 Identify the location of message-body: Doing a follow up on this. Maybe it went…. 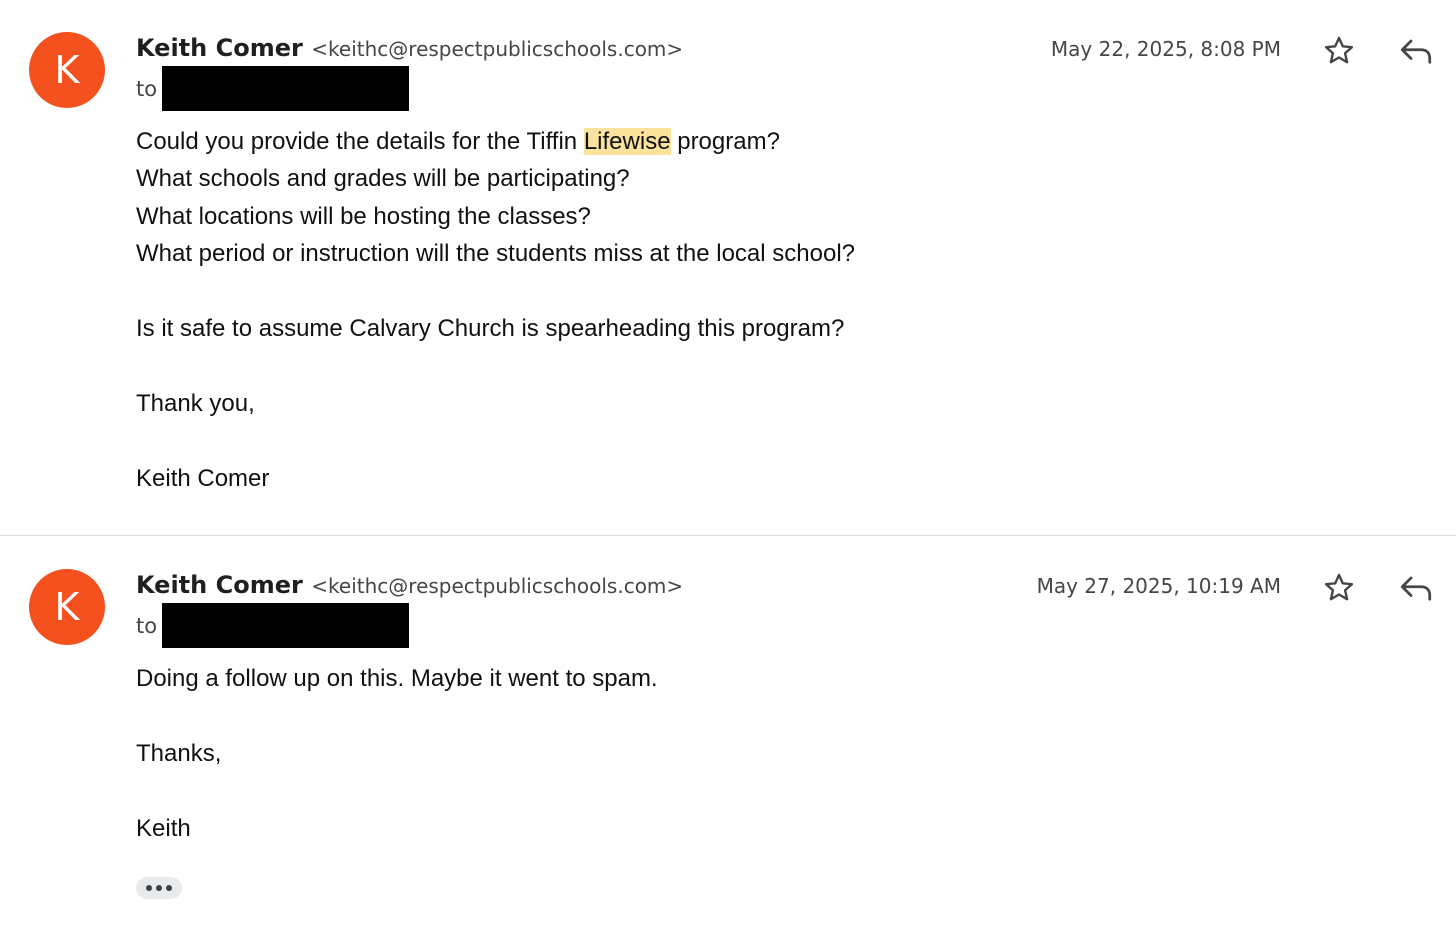
(397, 753).